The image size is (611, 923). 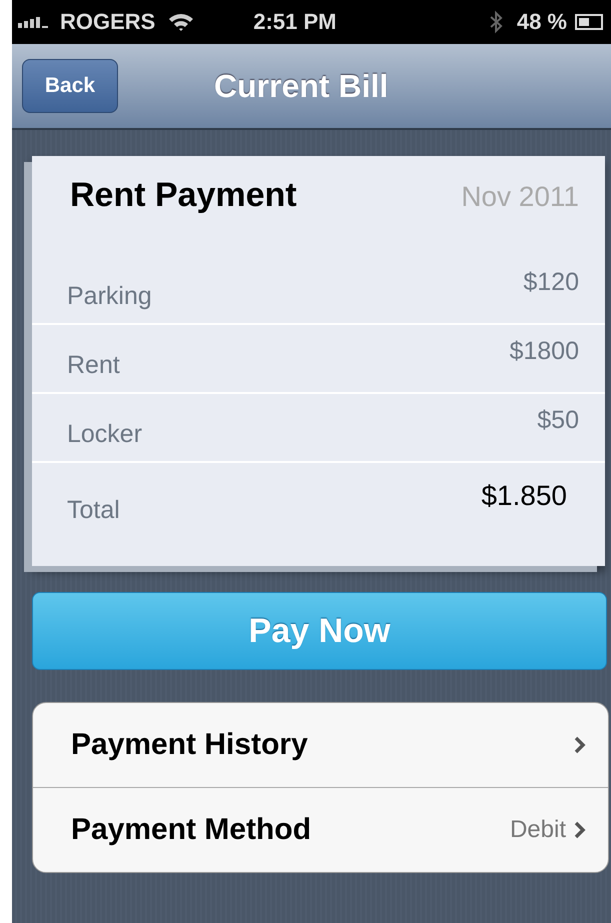 I want to click on line-amount: $1.850, so click(x=524, y=496).